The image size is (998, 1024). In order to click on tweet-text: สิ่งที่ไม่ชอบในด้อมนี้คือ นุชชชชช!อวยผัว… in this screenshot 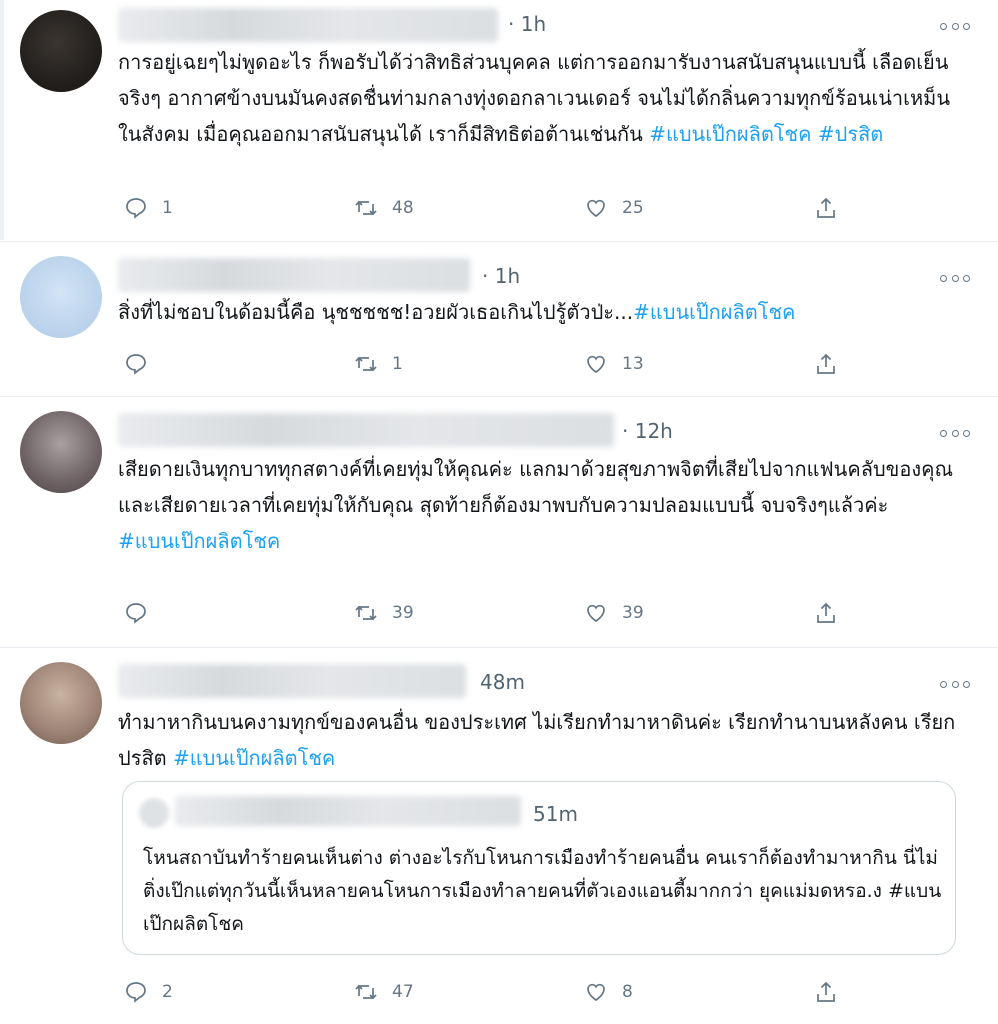, I will do `click(543, 312)`.